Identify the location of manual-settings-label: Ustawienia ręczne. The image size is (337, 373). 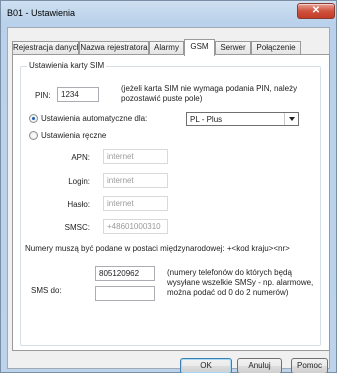
(73, 135).